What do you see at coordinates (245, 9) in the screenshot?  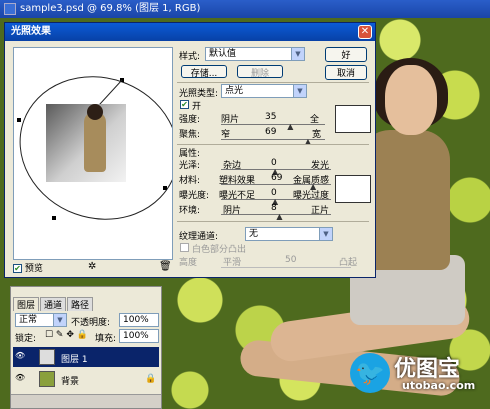 I see `document-title-bar: sample3.psd @ 69.8% (图层 1, RGB)` at bounding box center [245, 9].